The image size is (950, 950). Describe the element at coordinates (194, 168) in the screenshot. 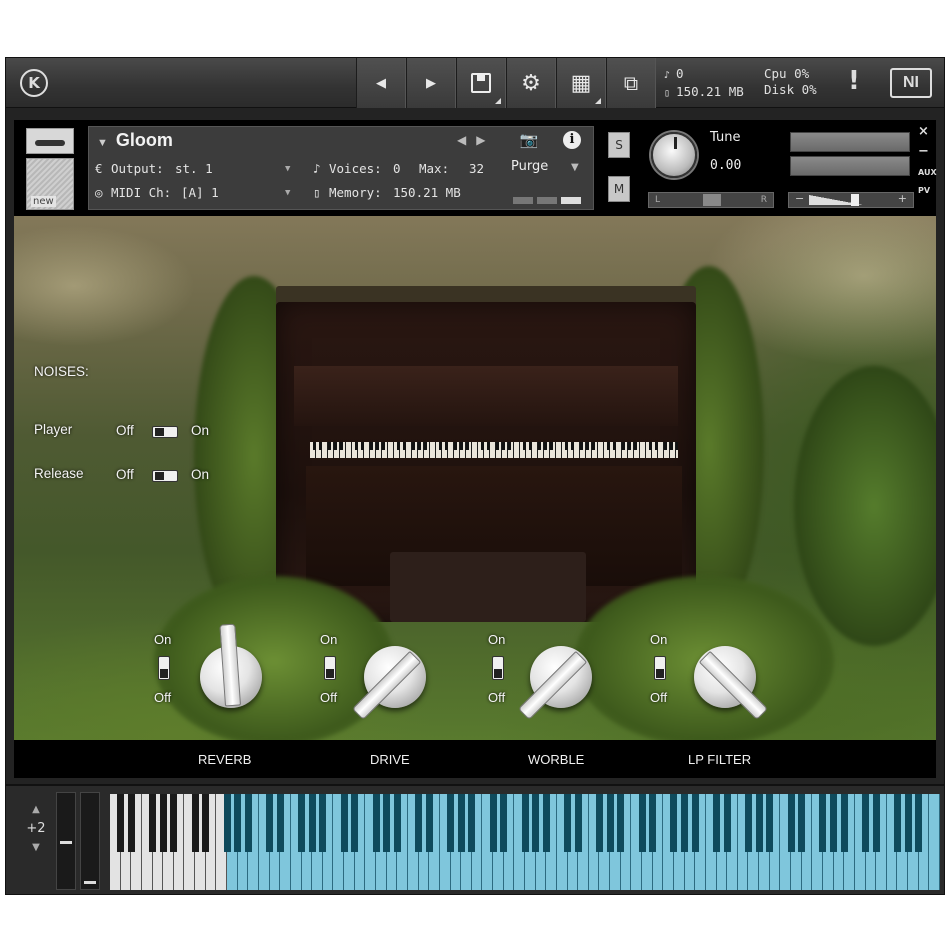

I see `output-select: st. 1` at that location.